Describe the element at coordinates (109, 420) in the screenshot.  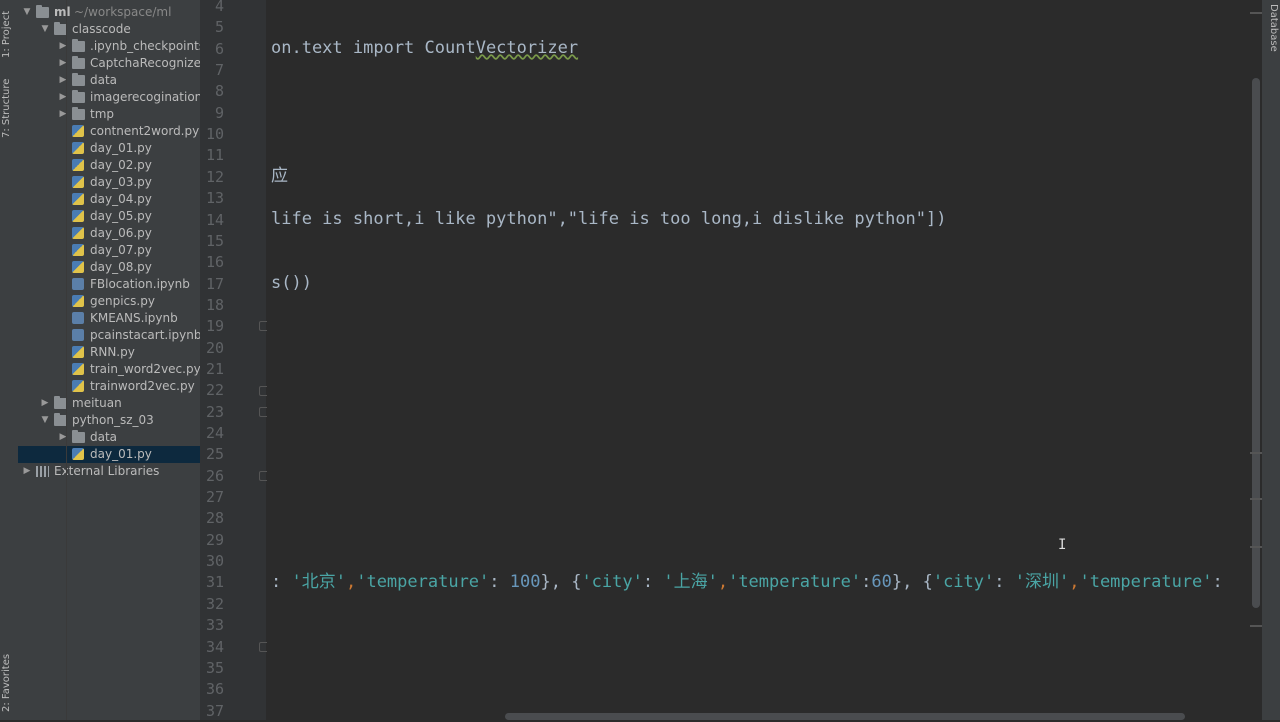
I see `tree-folder: ▼ python_sz_03` at that location.